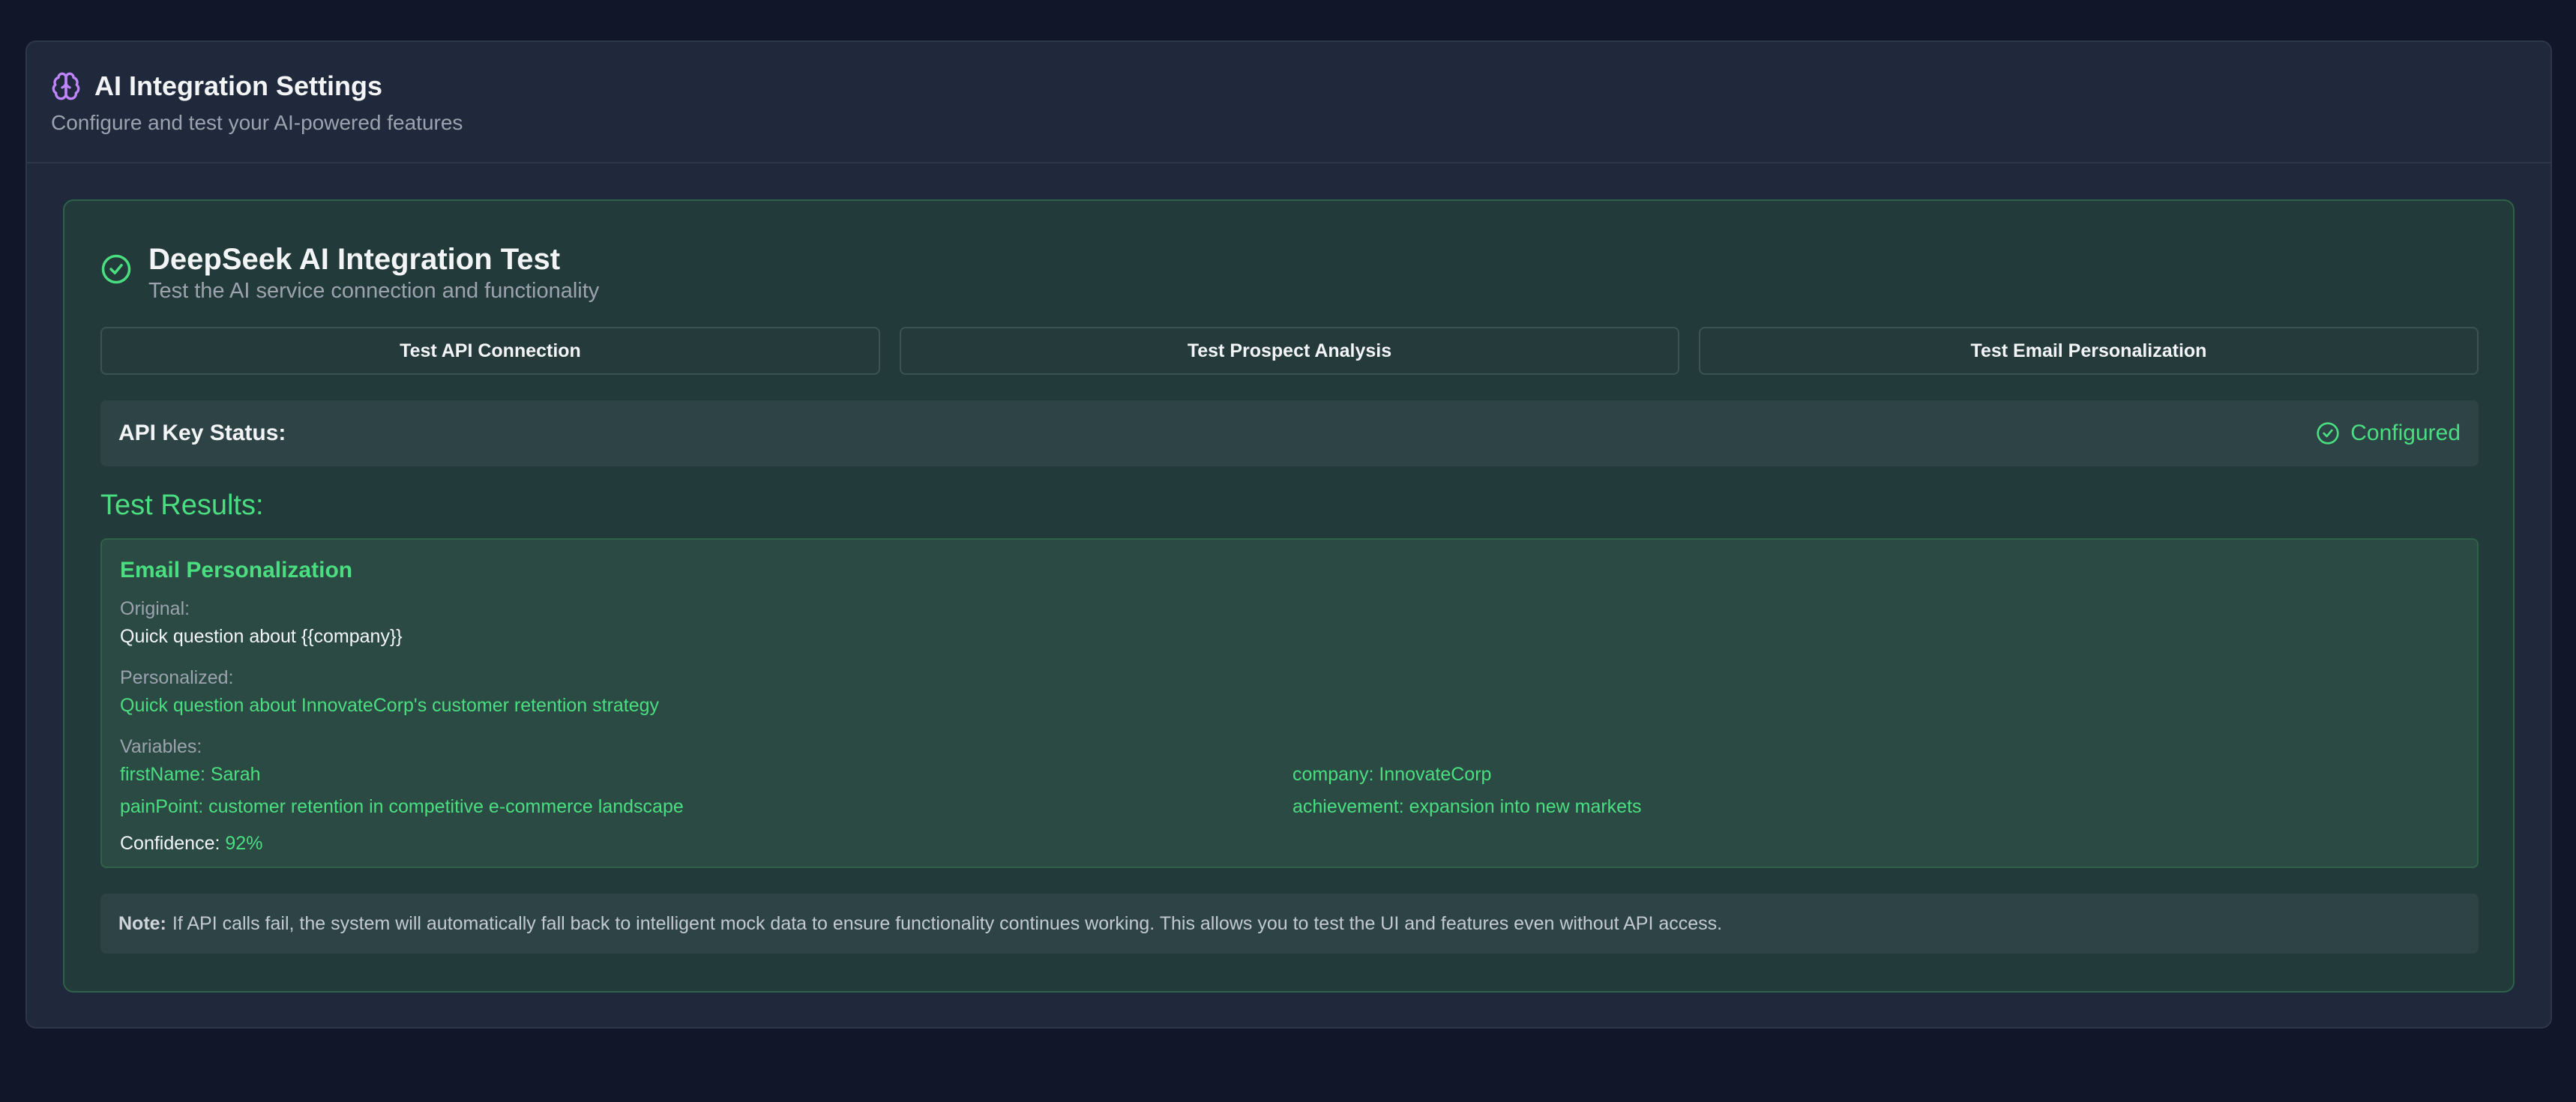 This screenshot has width=2576, height=1102. I want to click on api-key-status-value: Configured, so click(2388, 434).